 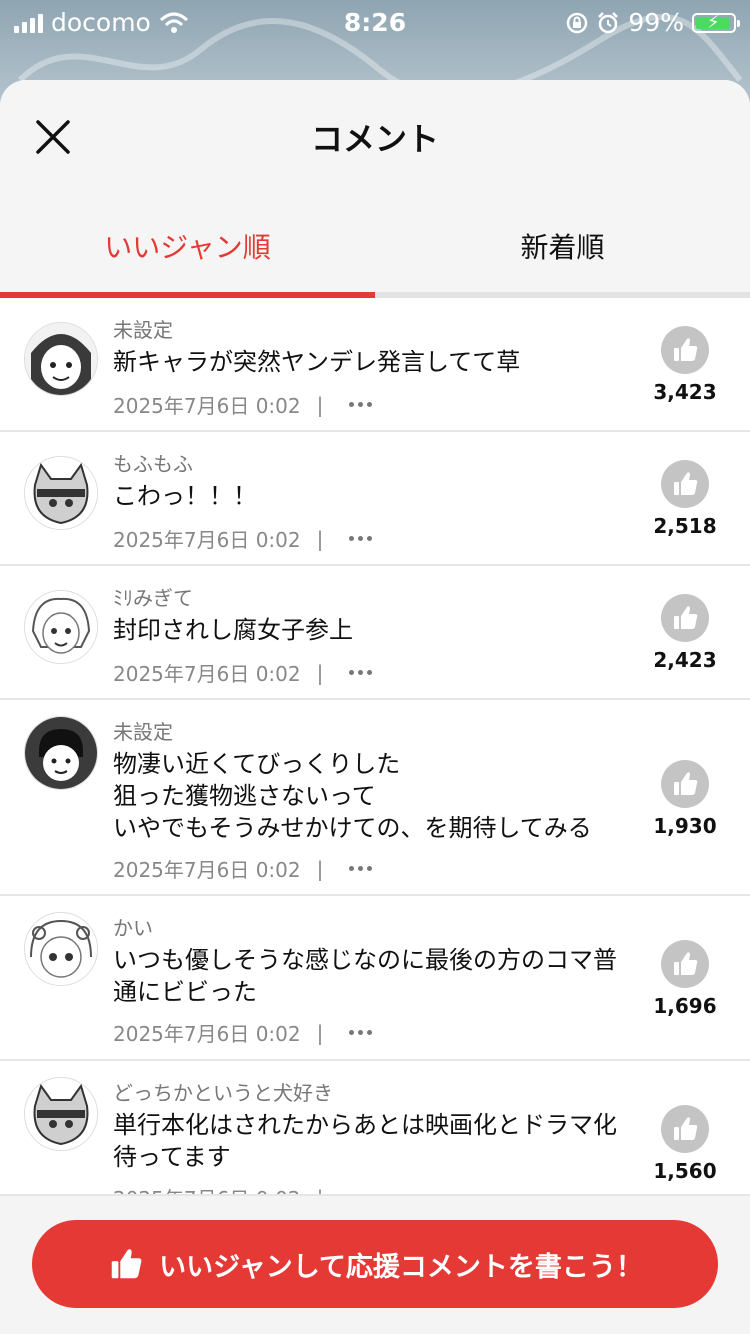 I want to click on comment-username: ﾐﾘみぎて, so click(x=153, y=598).